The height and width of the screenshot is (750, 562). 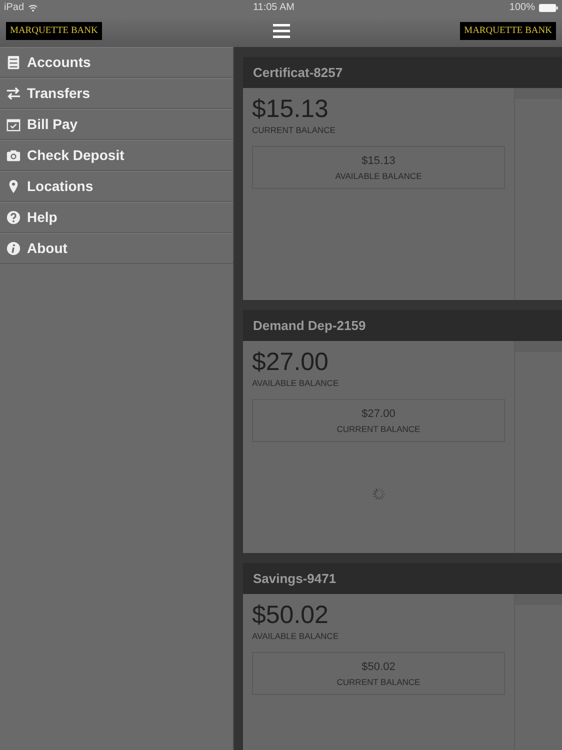 What do you see at coordinates (13, 93) in the screenshot?
I see `swap-arrows-icon` at bounding box center [13, 93].